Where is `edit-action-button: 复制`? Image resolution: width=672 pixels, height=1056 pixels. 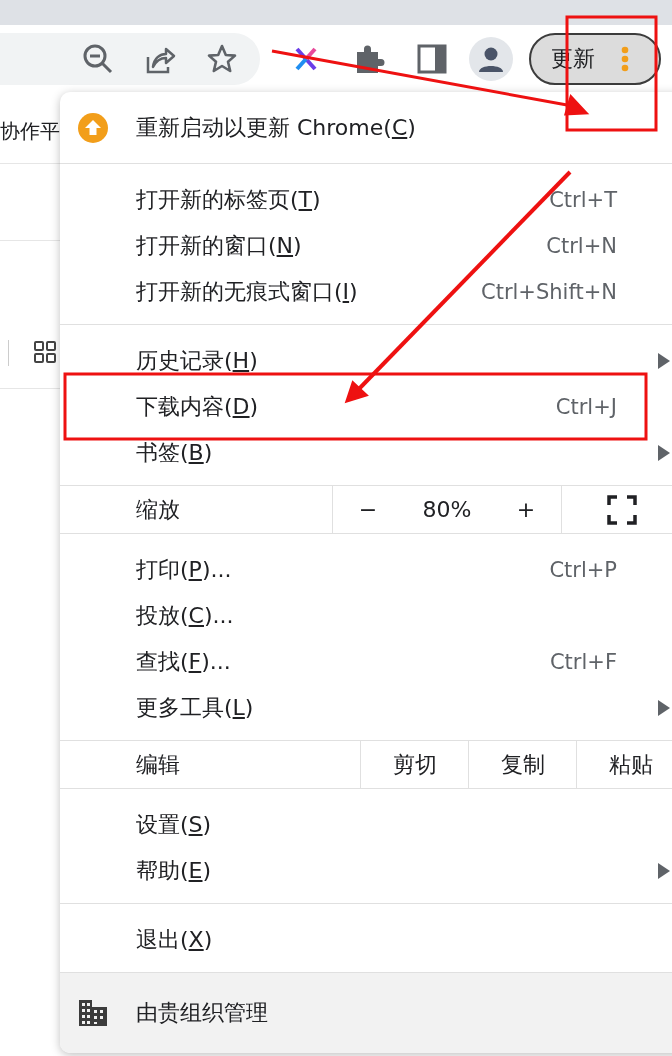
edit-action-button: 复制 is located at coordinates (522, 764).